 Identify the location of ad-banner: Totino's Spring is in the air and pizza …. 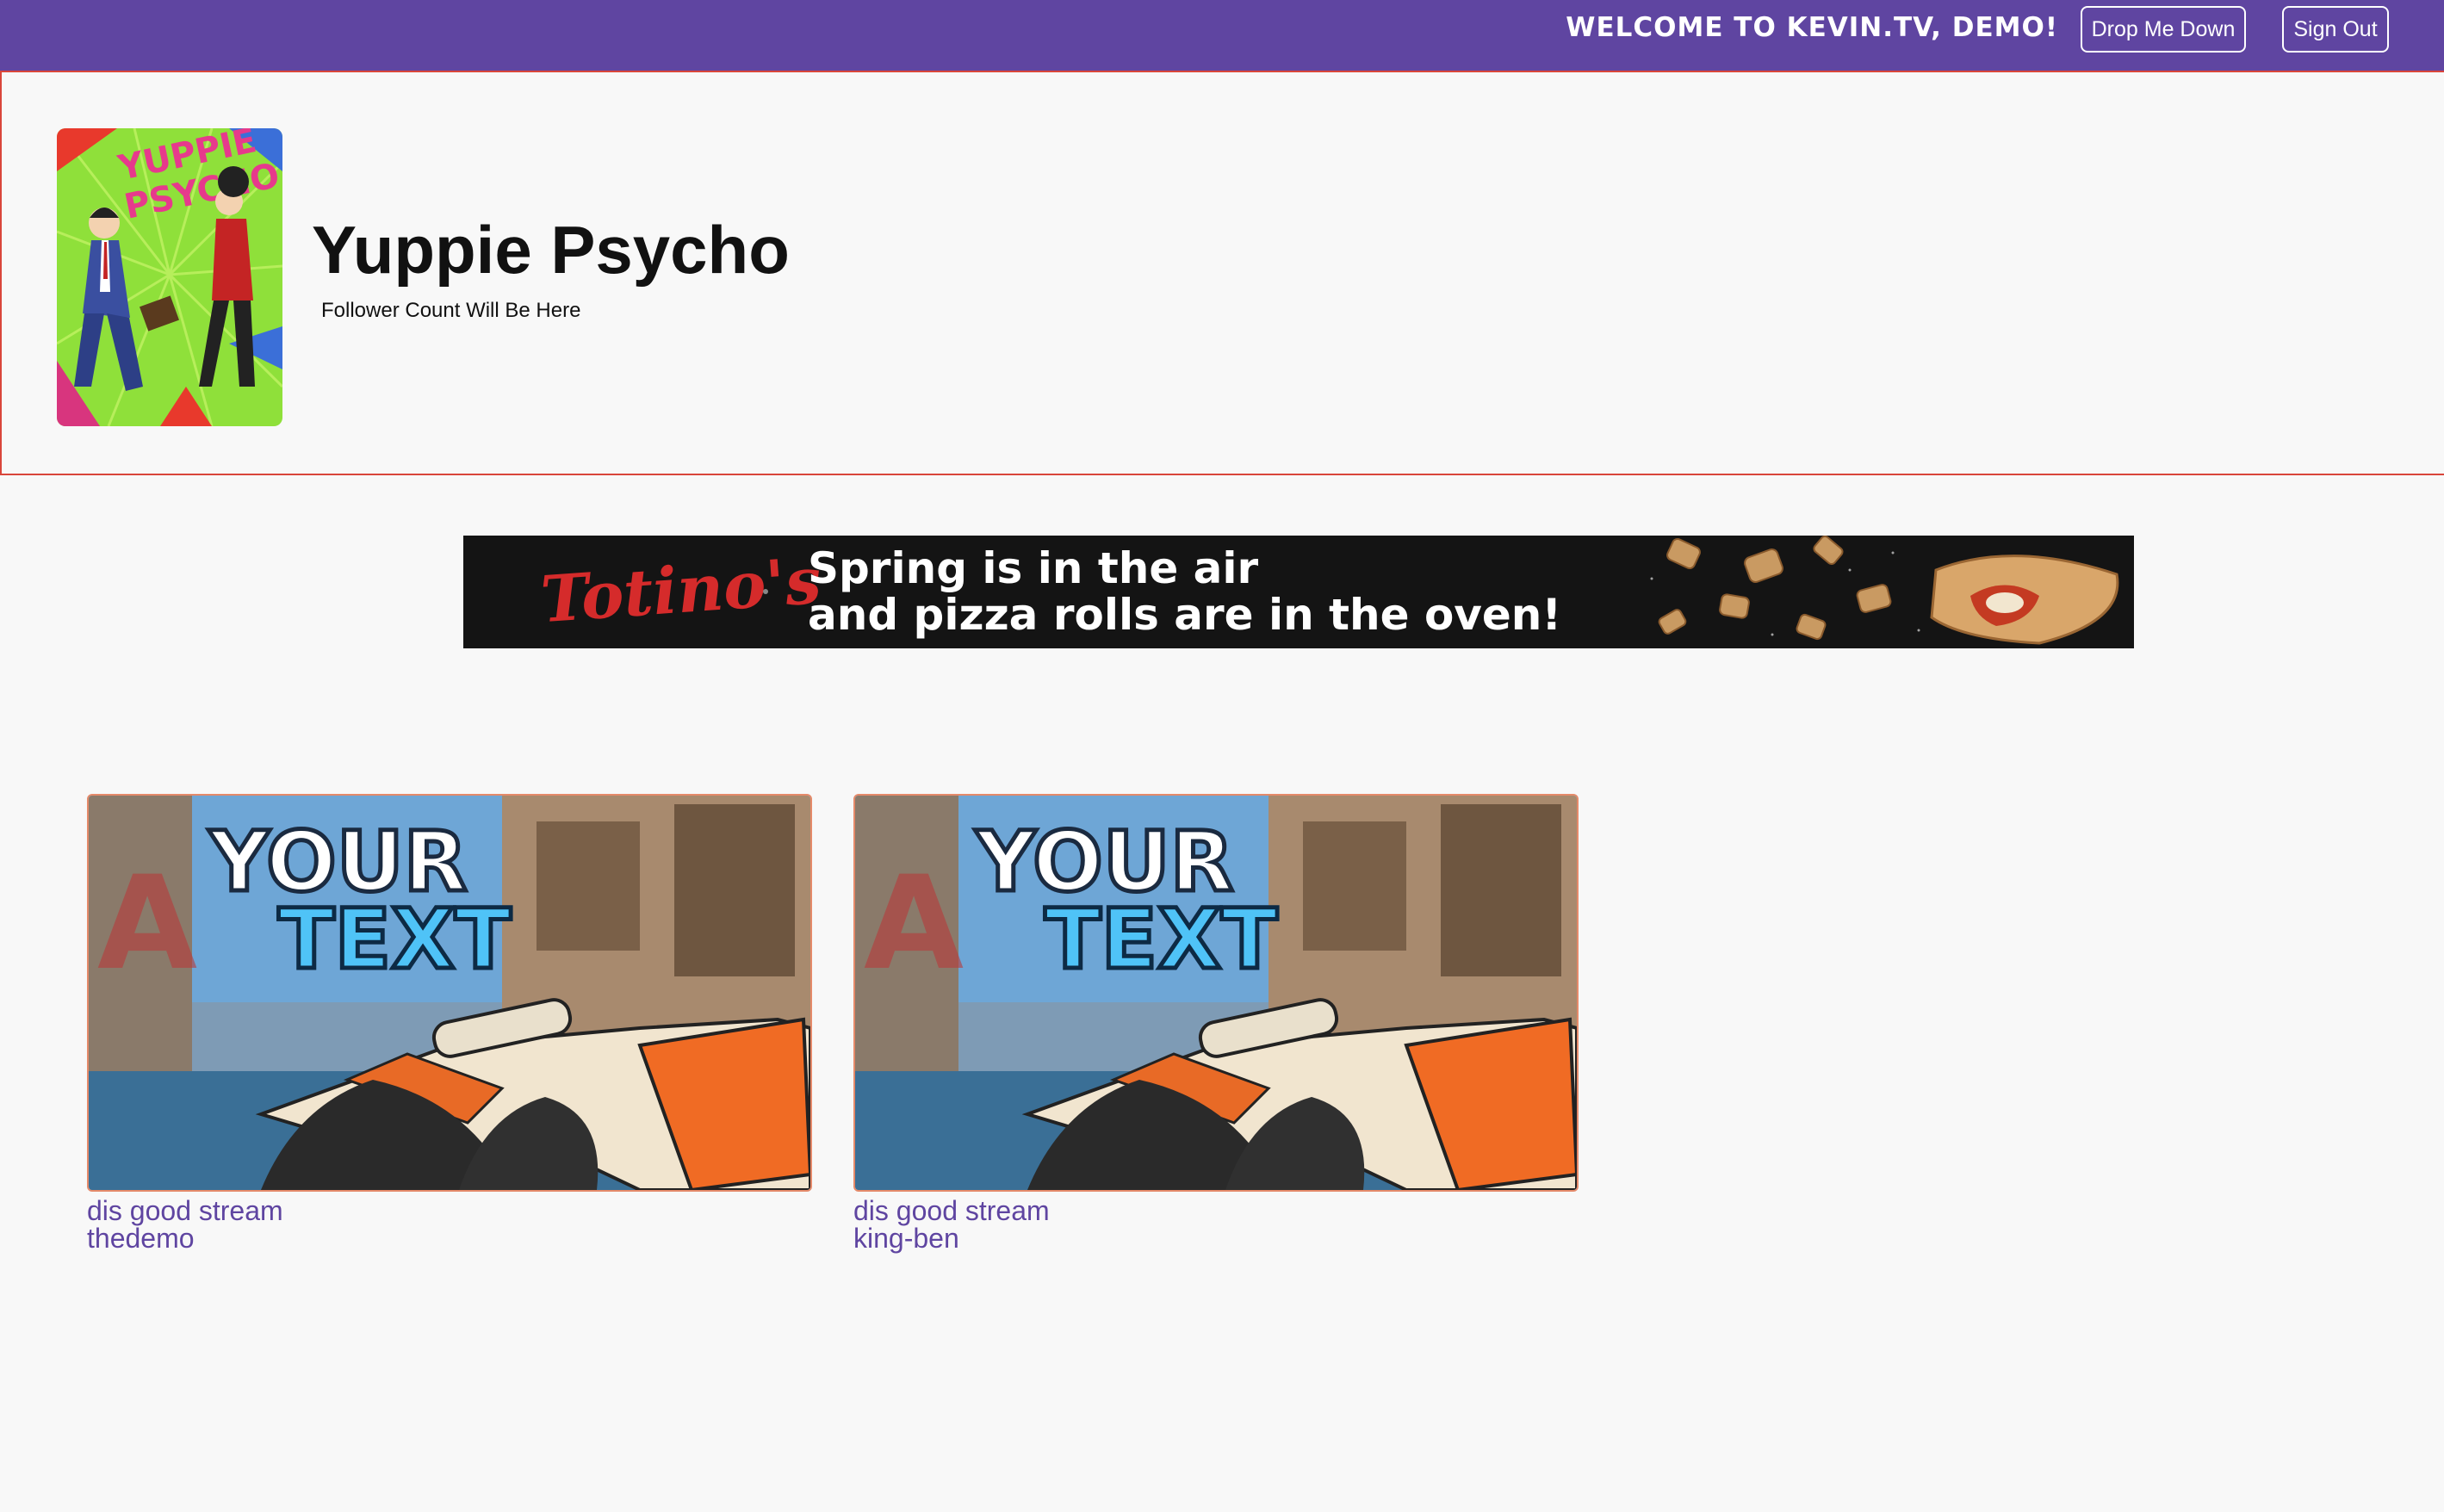
(1298, 592).